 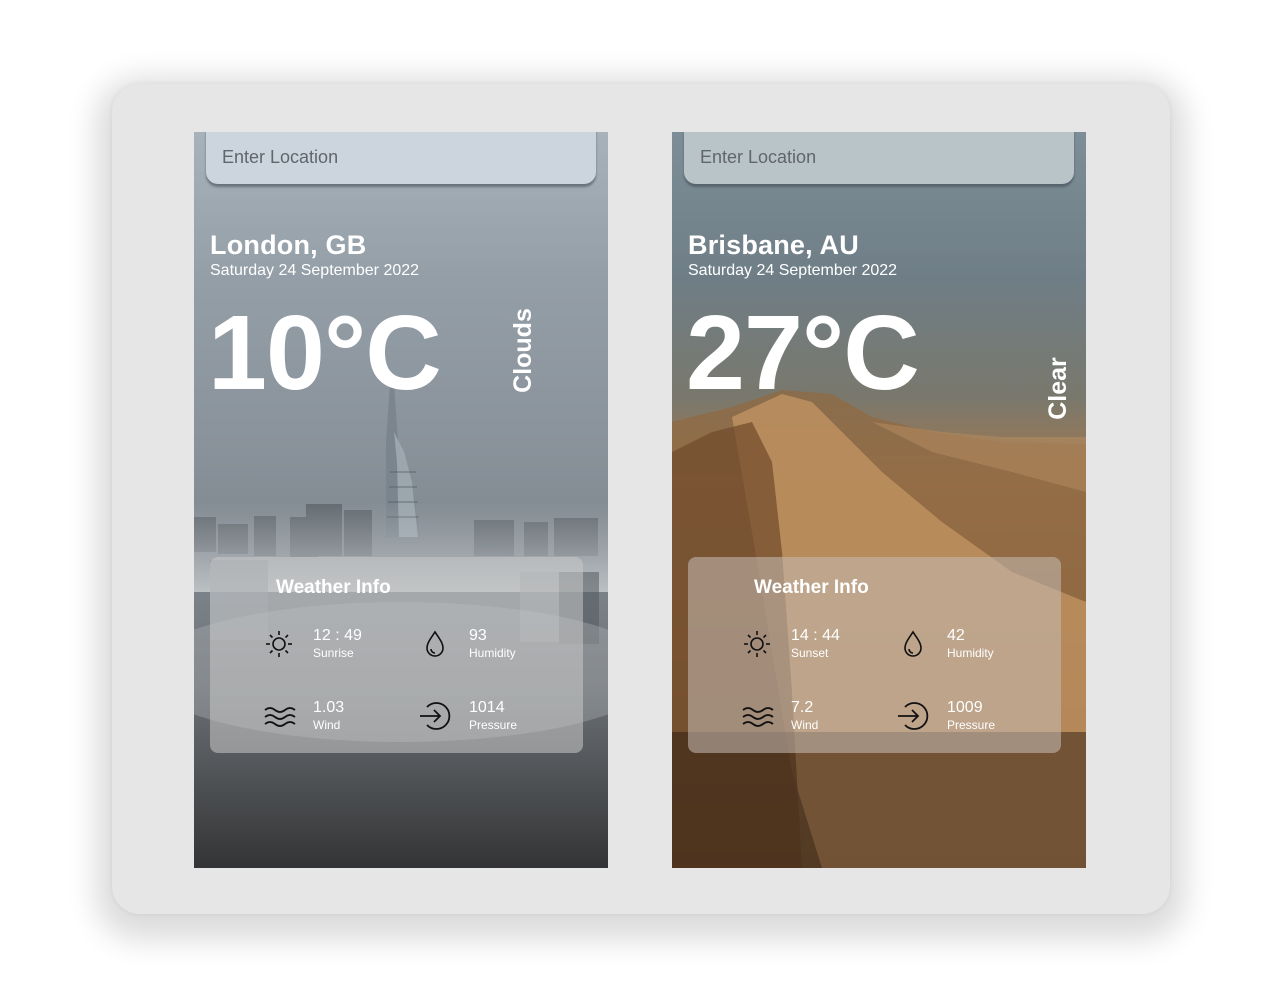 I want to click on pressure-value: 1009, so click(x=965, y=707).